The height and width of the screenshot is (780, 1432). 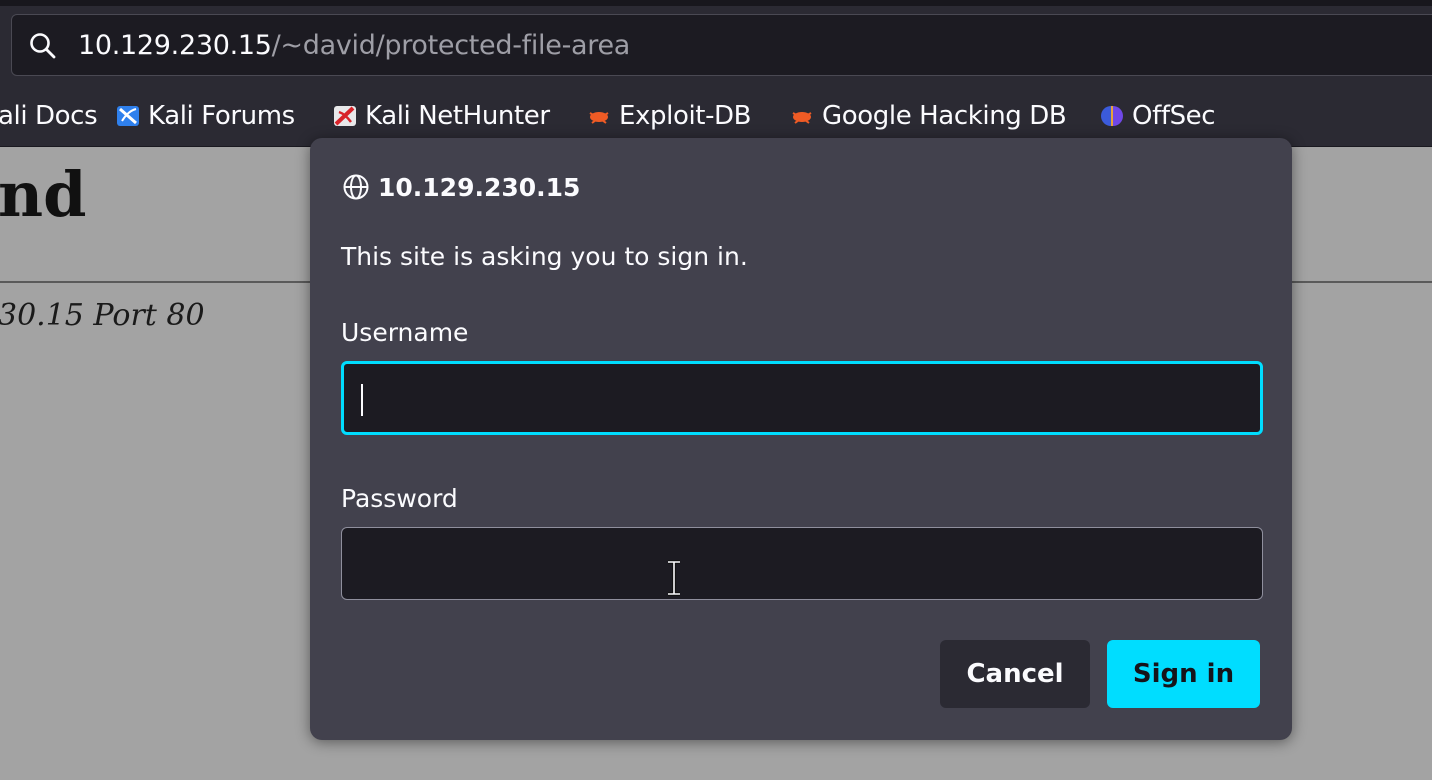 What do you see at coordinates (356, 187) in the screenshot?
I see `globe-icon` at bounding box center [356, 187].